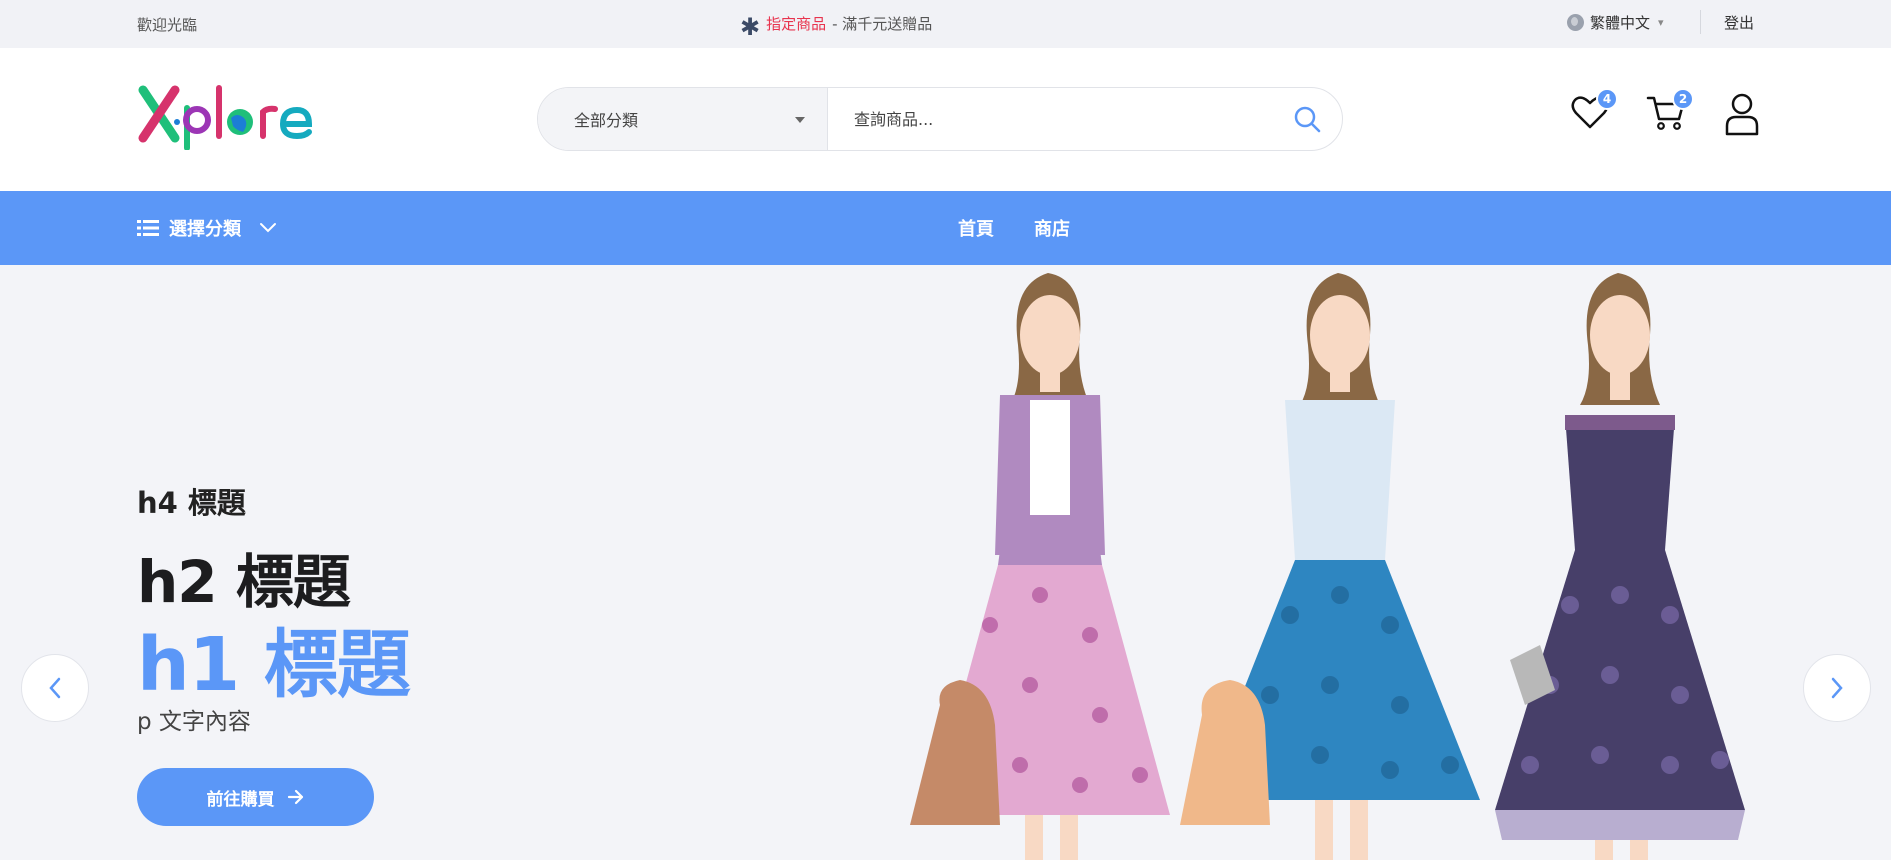  Describe the element at coordinates (1594, 112) in the screenshot. I see `wishlist-button: 4` at that location.